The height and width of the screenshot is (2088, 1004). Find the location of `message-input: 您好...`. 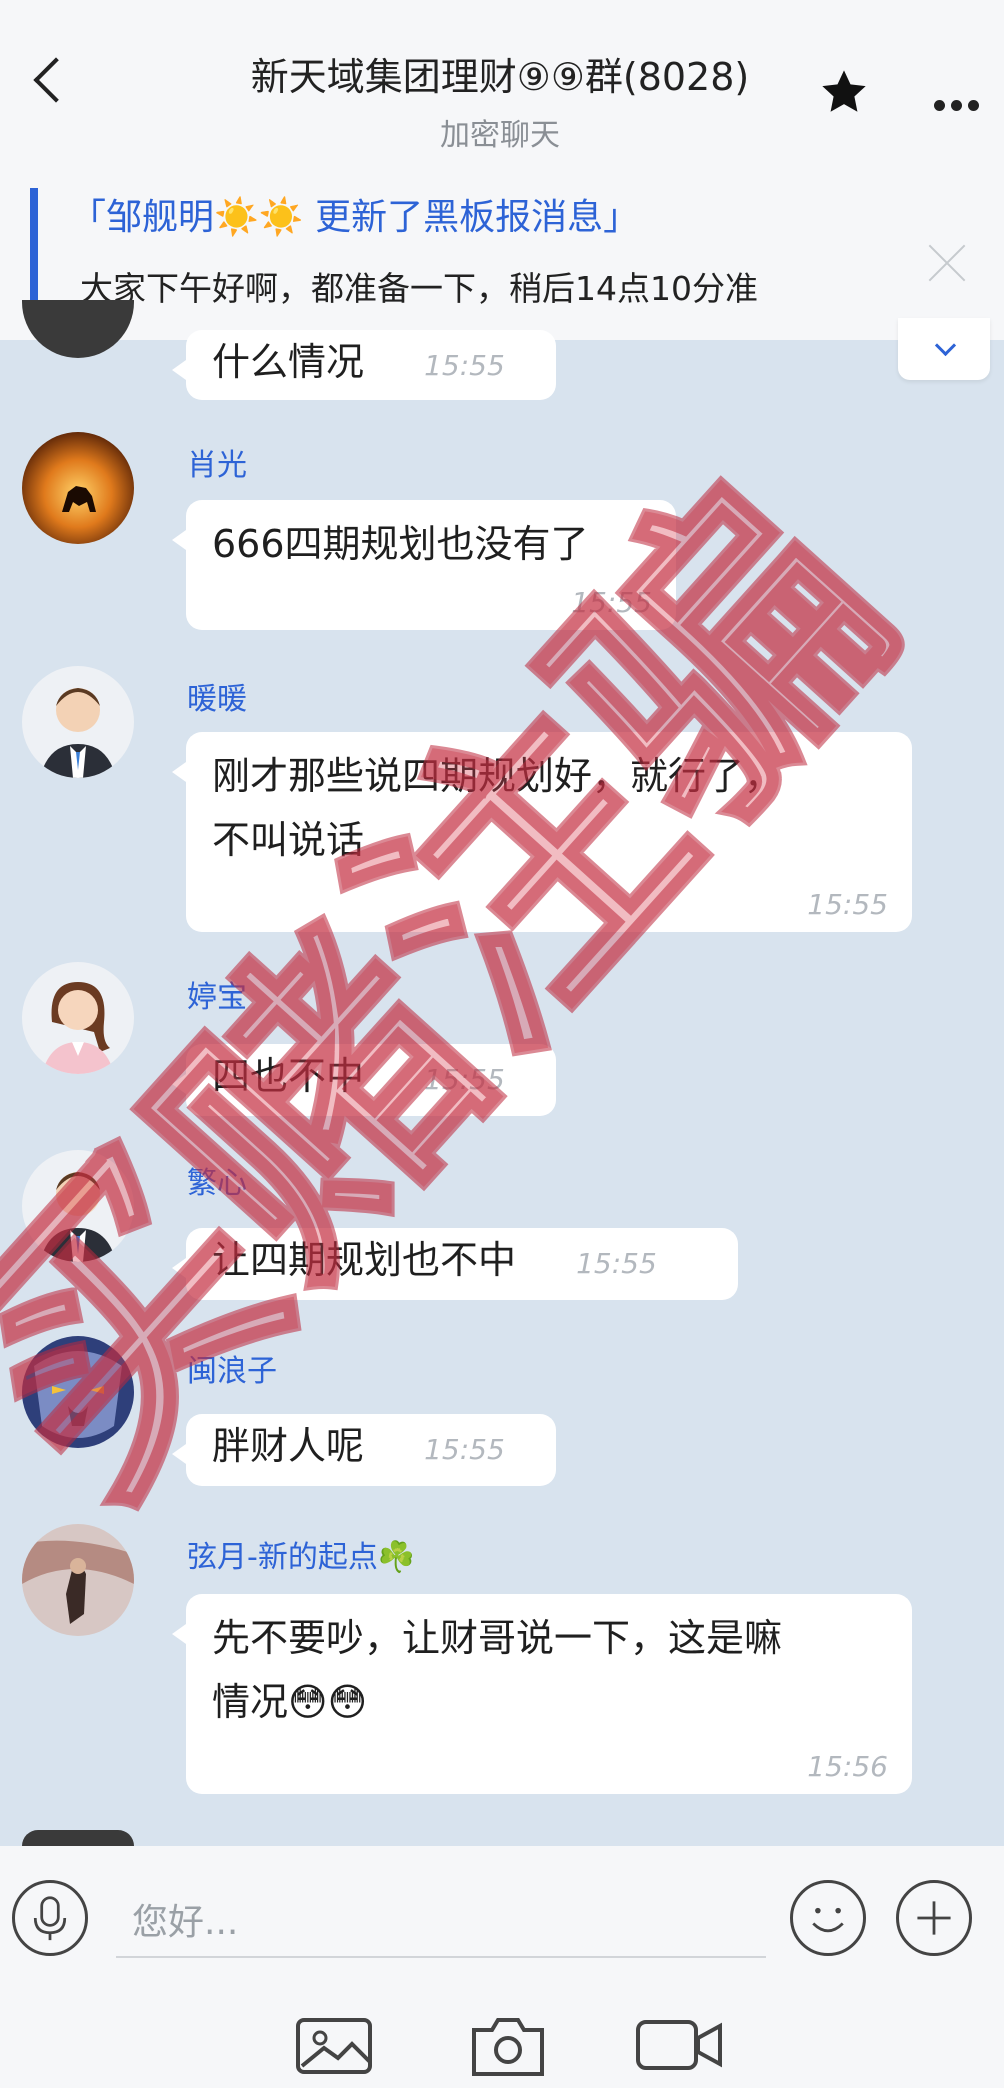

message-input: 您好... is located at coordinates (441, 1923).